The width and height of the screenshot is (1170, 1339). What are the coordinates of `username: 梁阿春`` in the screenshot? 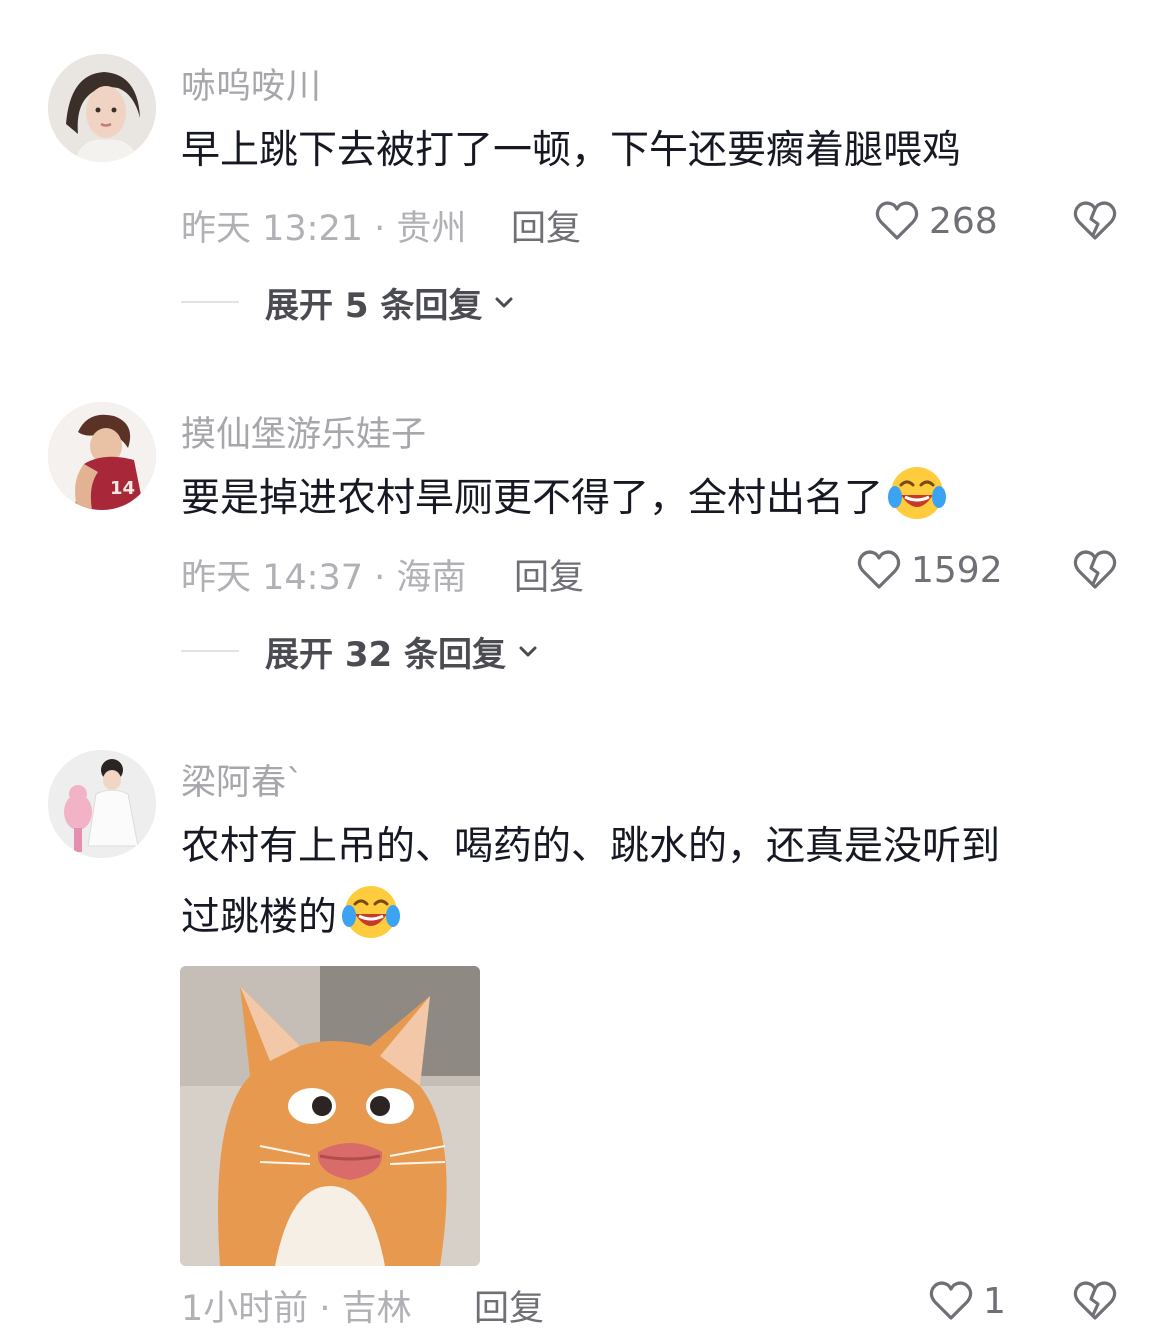 It's located at (242, 779).